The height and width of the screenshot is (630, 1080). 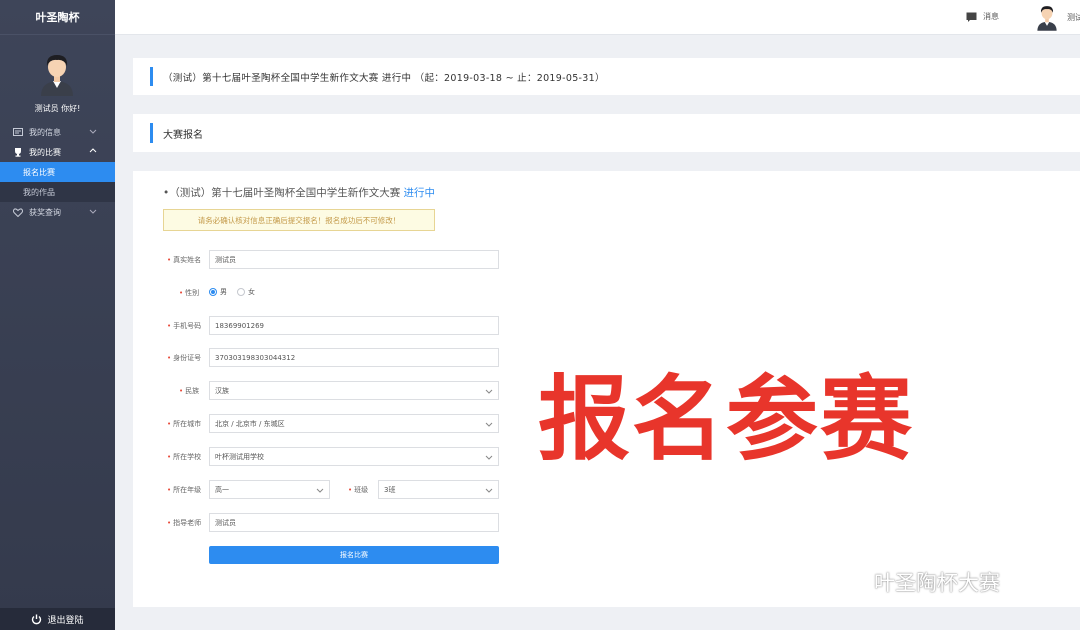 I want to click on brand-title: 叶圣陶杯, so click(x=57, y=17).